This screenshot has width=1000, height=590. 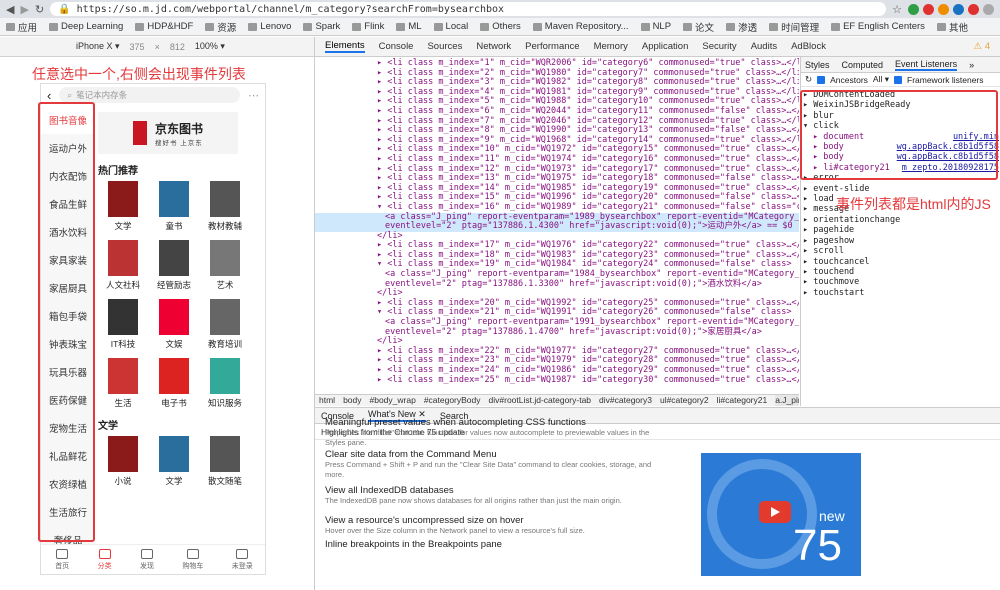 I want to click on event-item: ▸ orientationchange, so click(x=901, y=220).